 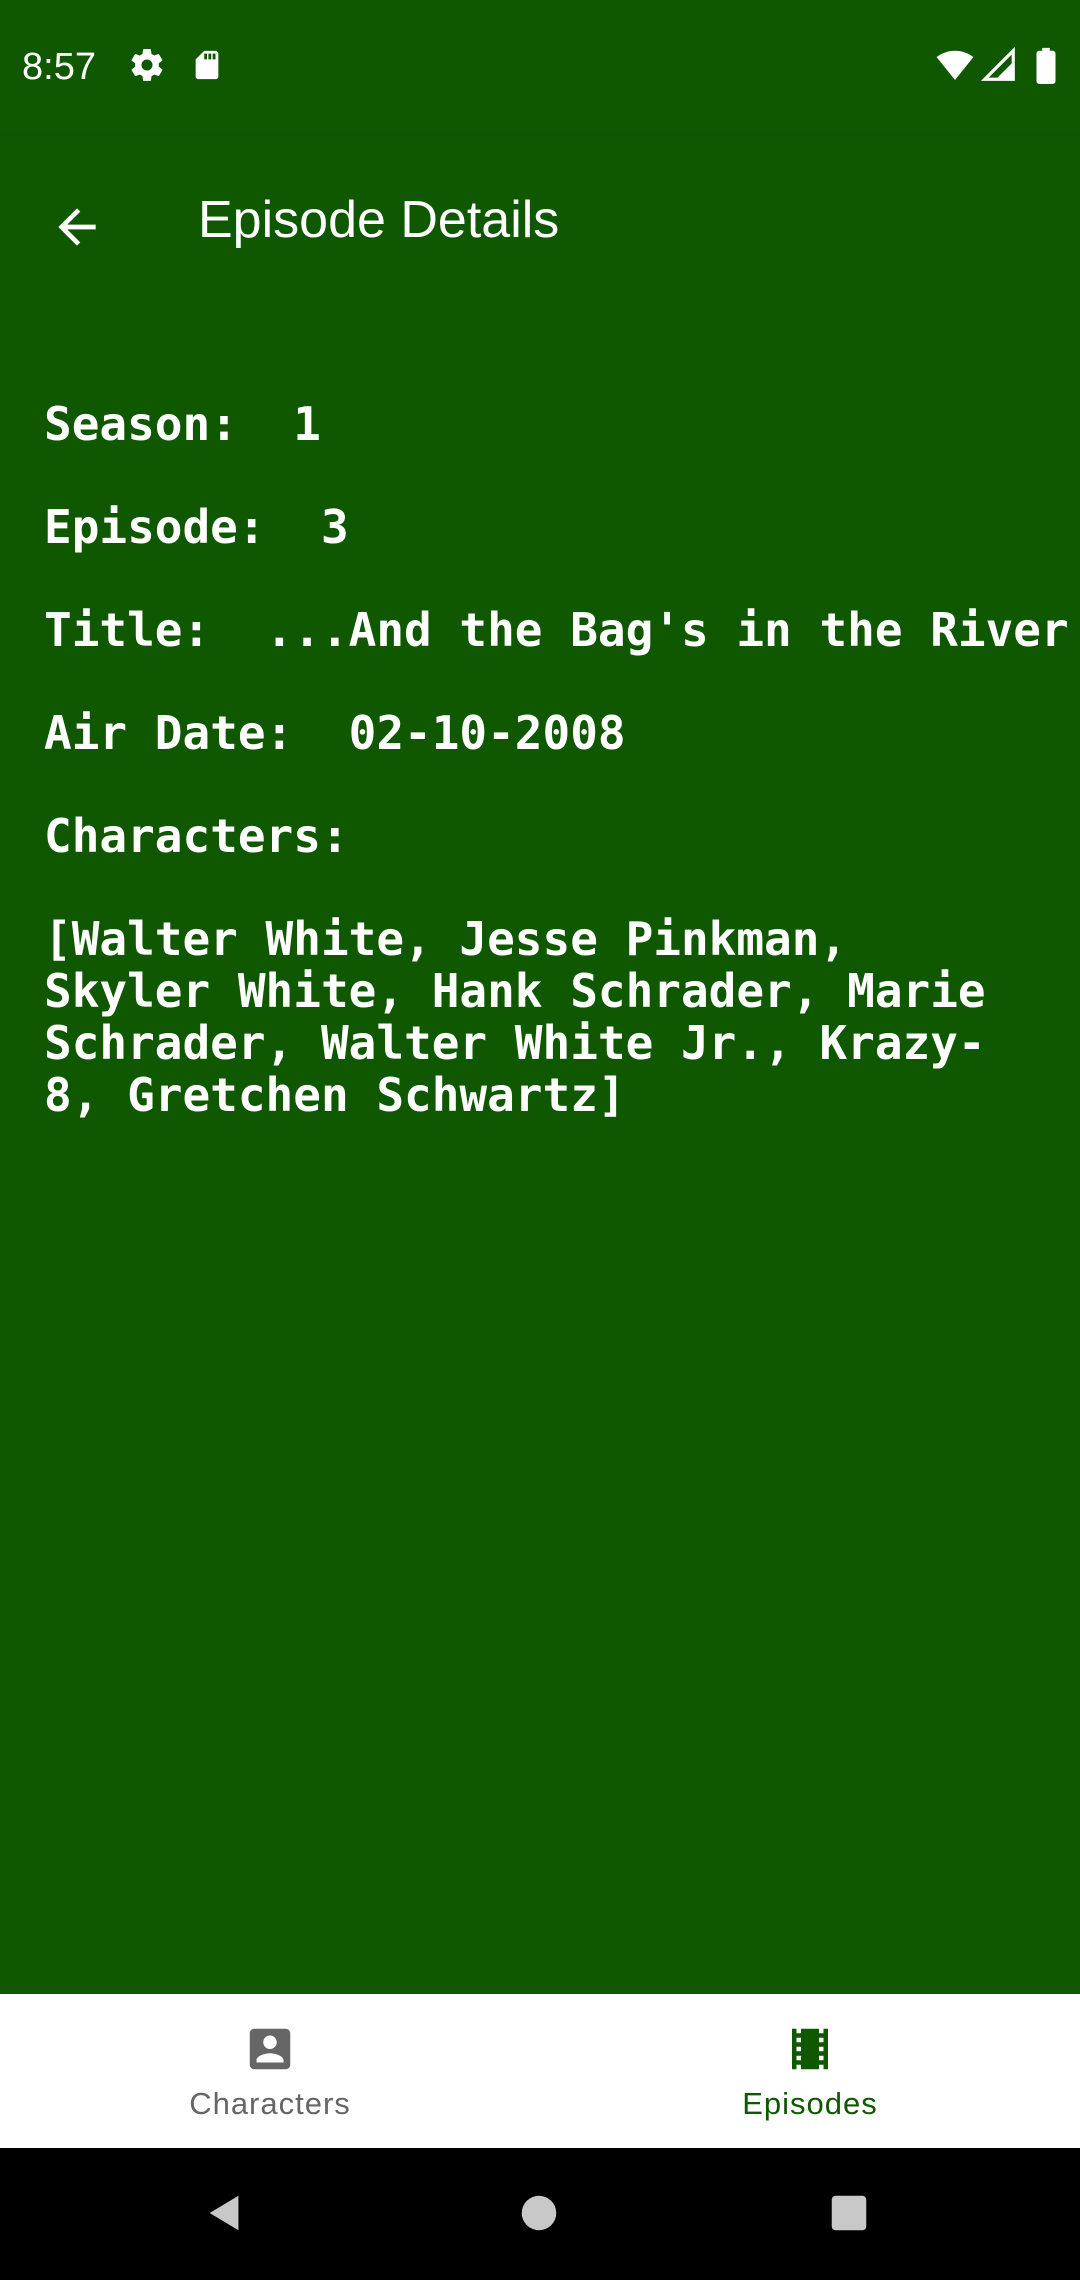 I want to click on app-bar: Episode Details, so click(x=540, y=231).